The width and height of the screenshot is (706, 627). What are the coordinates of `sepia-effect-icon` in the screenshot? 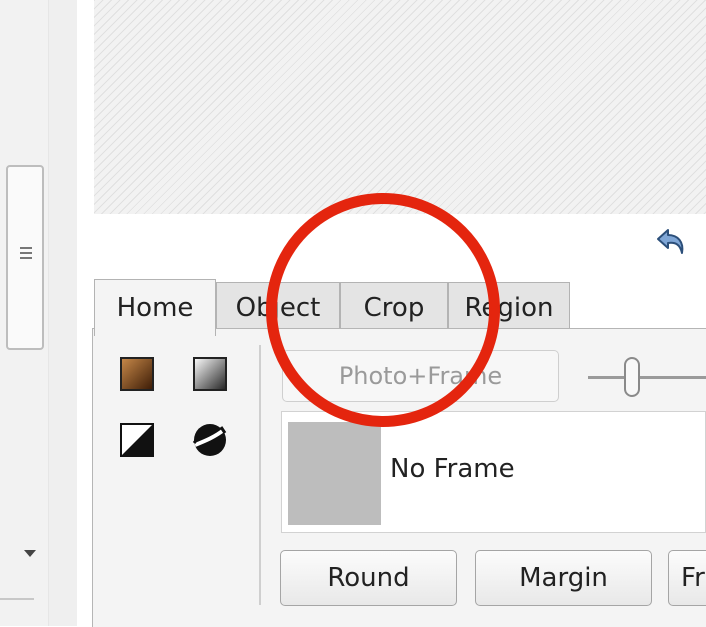 It's located at (137, 374).